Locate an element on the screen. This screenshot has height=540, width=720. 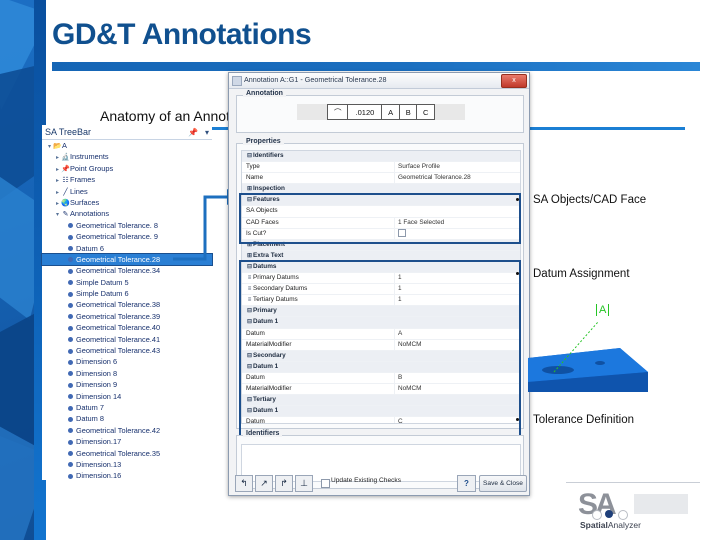
property-group-row: ⊟Tertiary is located at coordinates (381, 401).